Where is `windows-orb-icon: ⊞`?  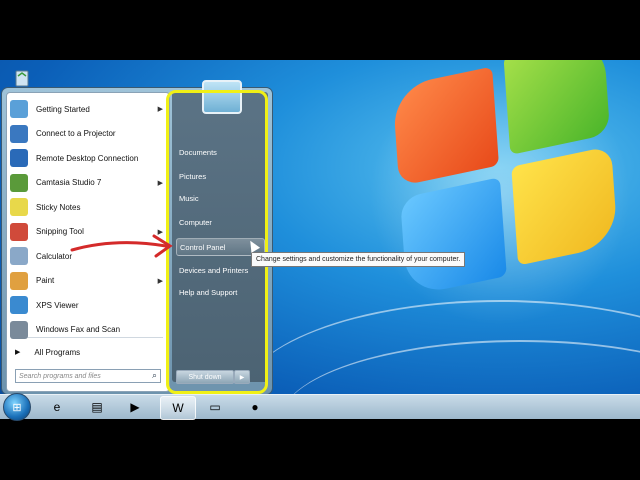
windows-orb-icon: ⊞ is located at coordinates (17, 407).